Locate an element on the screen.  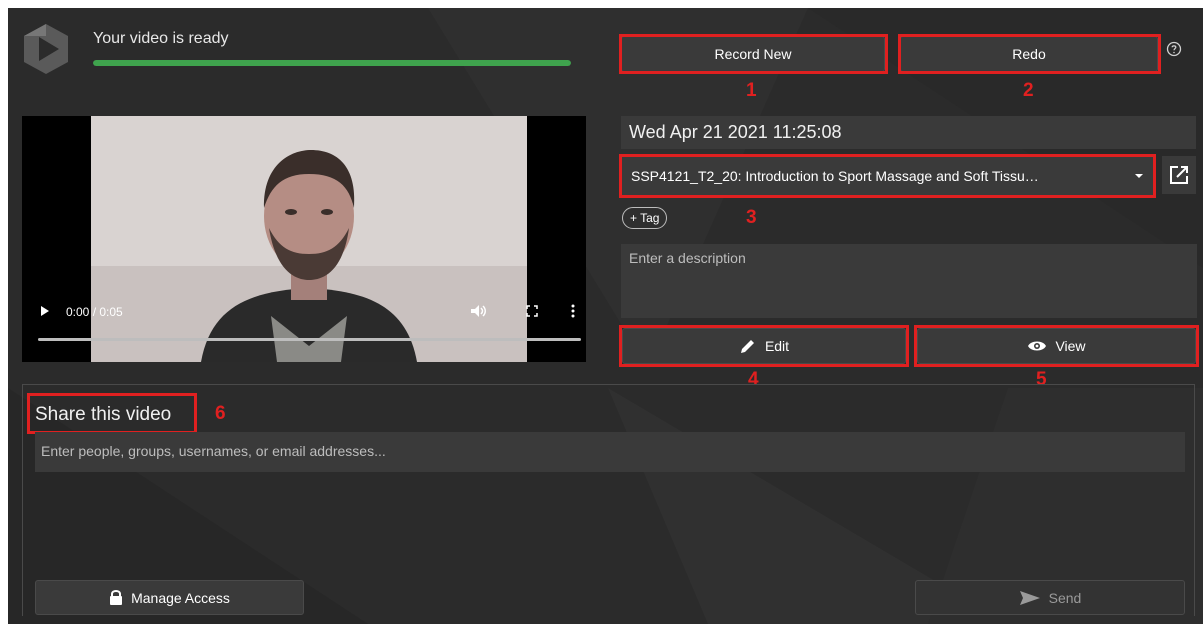
record-new-label: Record New is located at coordinates (753, 54).